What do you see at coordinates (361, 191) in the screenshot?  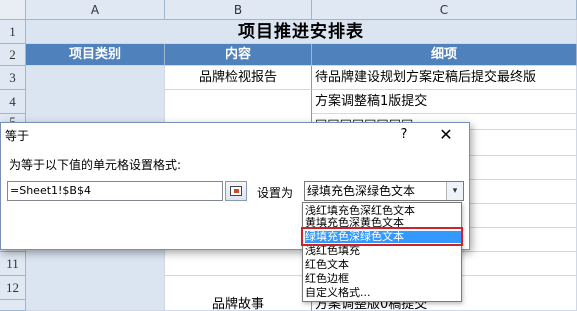 I see `format-select-value: 绿填充色深绿色文本` at bounding box center [361, 191].